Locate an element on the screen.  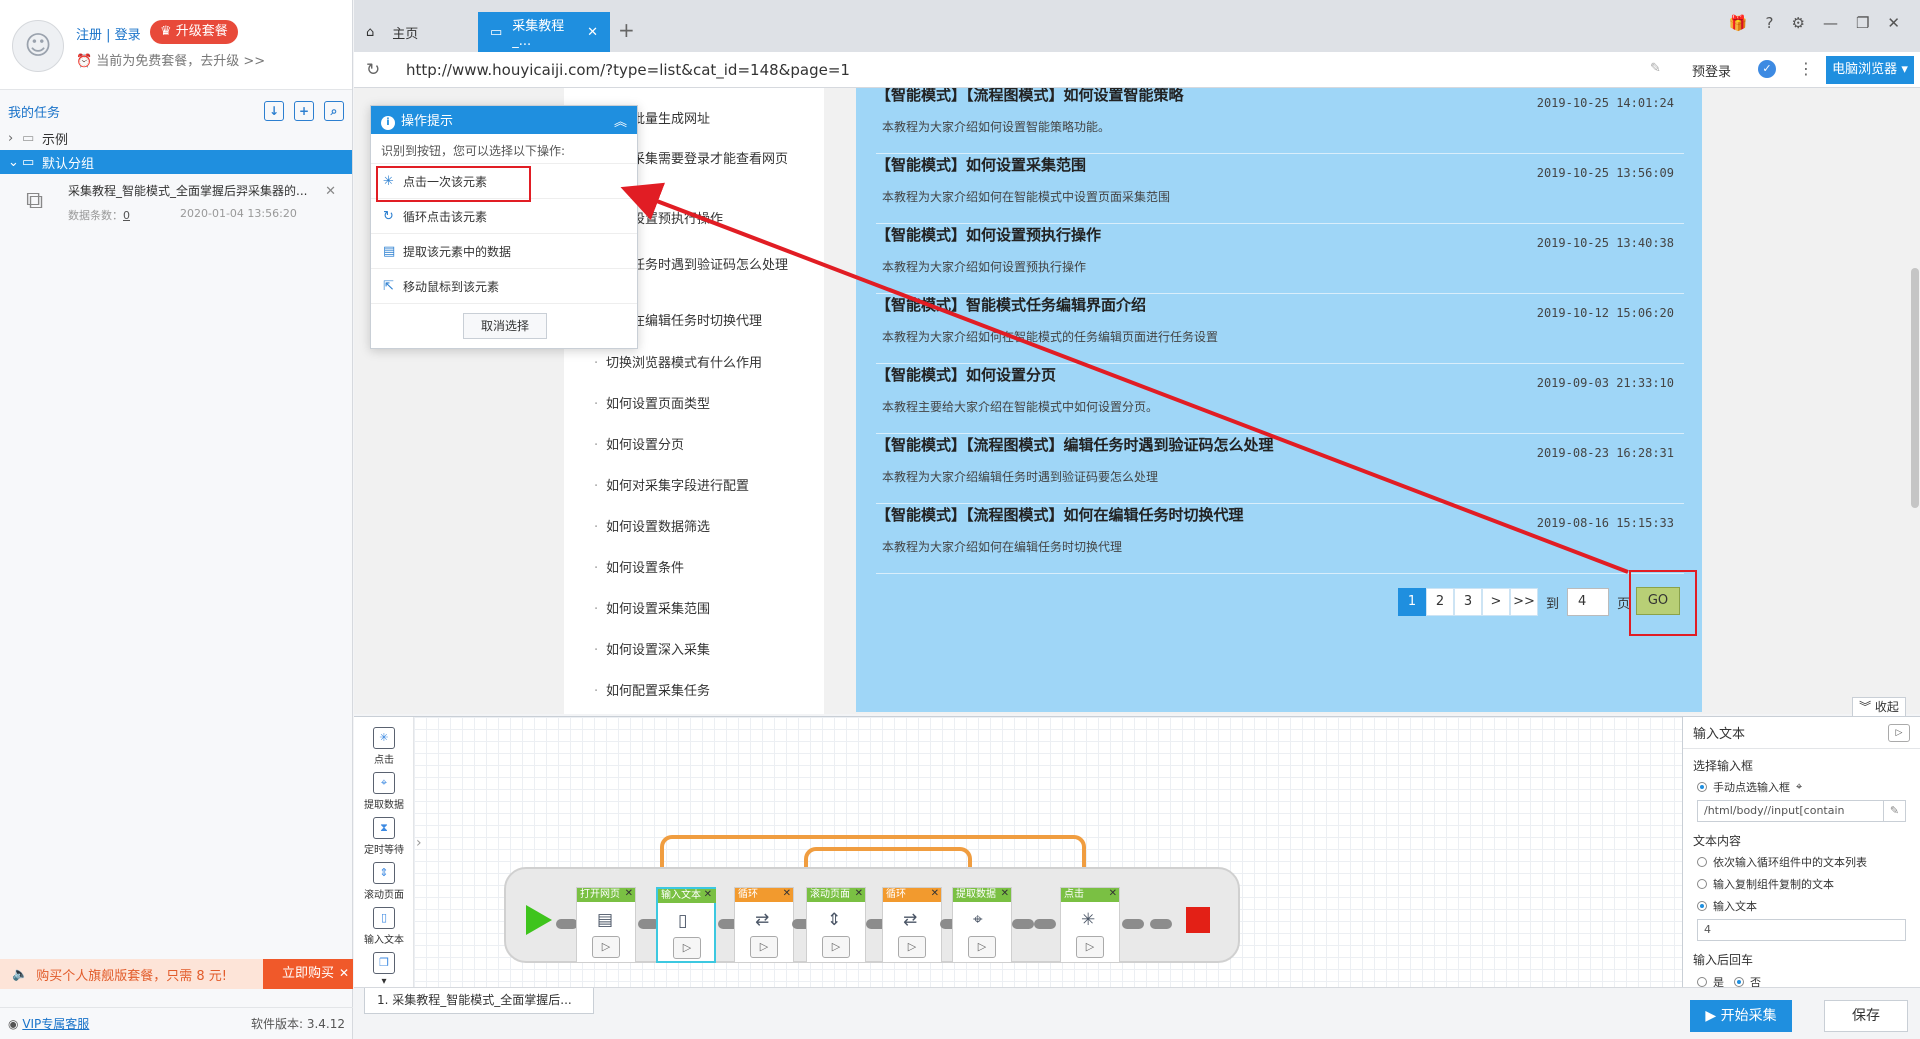
node-loop: 循环 ✕ ⇄ ▷ is located at coordinates (764, 925).